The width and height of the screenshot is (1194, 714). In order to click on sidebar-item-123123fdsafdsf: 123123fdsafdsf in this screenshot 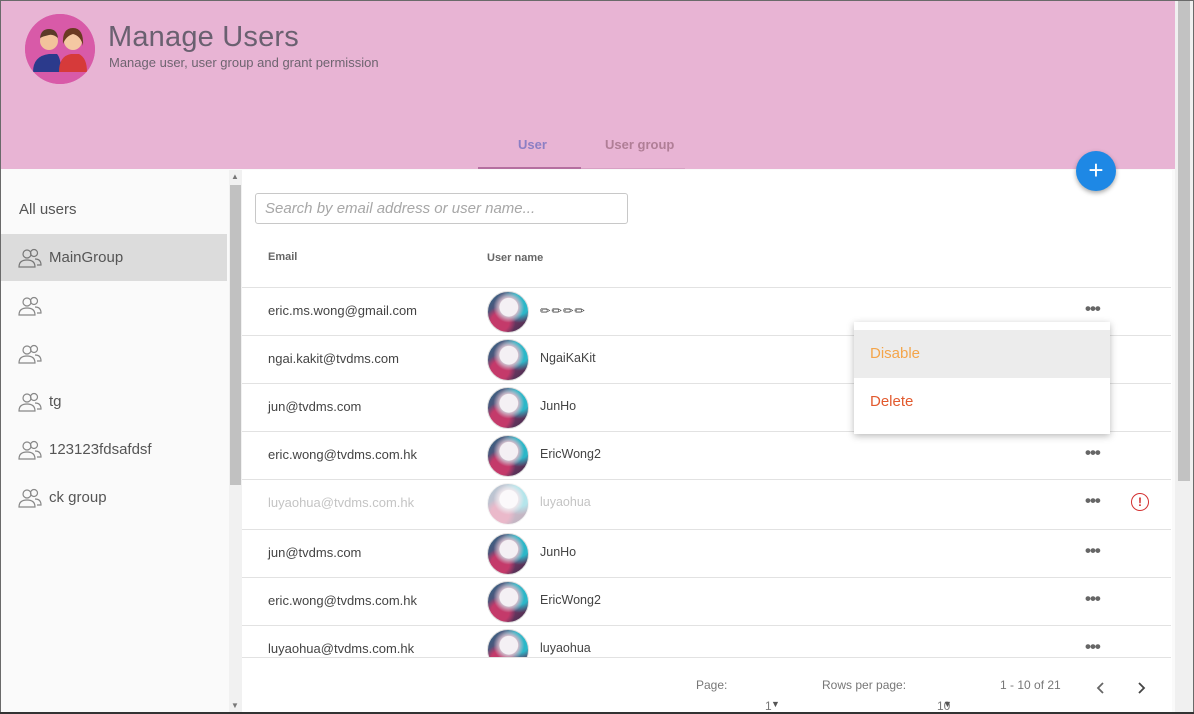, I will do `click(114, 449)`.